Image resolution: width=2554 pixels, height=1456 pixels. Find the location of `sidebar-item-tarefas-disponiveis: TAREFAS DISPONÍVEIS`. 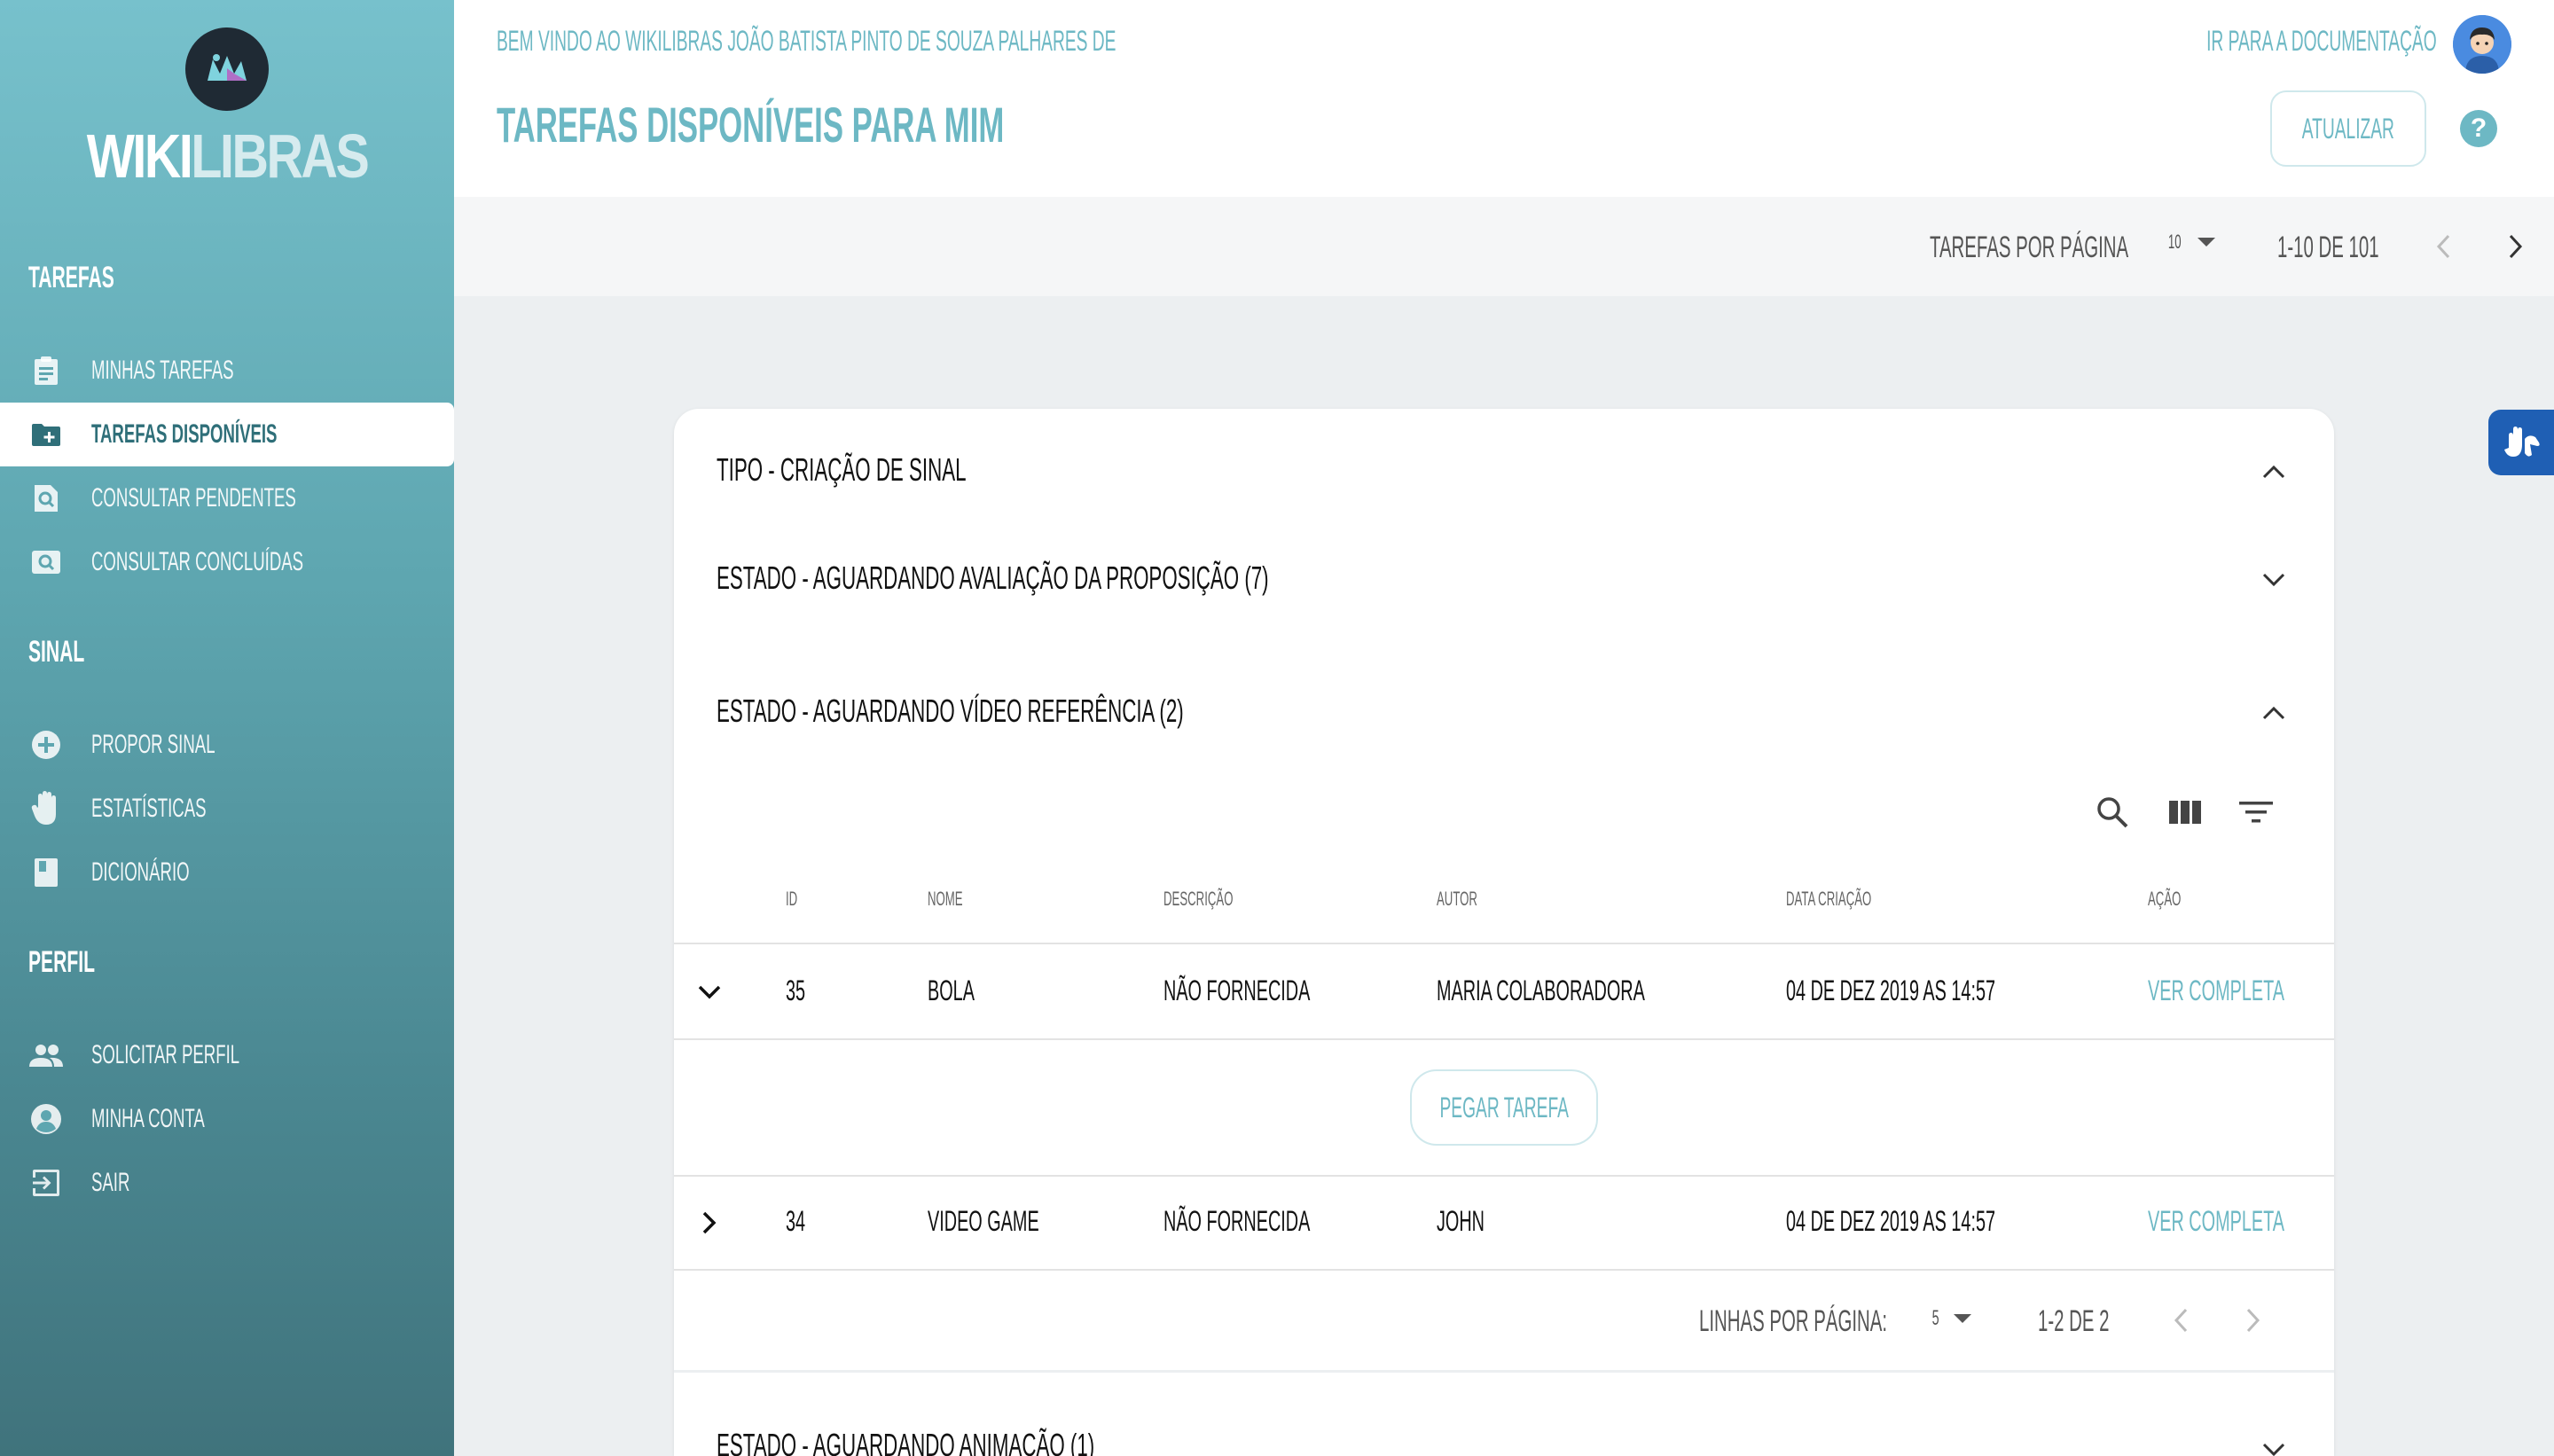

sidebar-item-tarefas-disponiveis: TAREFAS DISPONÍVEIS is located at coordinates (227, 434).